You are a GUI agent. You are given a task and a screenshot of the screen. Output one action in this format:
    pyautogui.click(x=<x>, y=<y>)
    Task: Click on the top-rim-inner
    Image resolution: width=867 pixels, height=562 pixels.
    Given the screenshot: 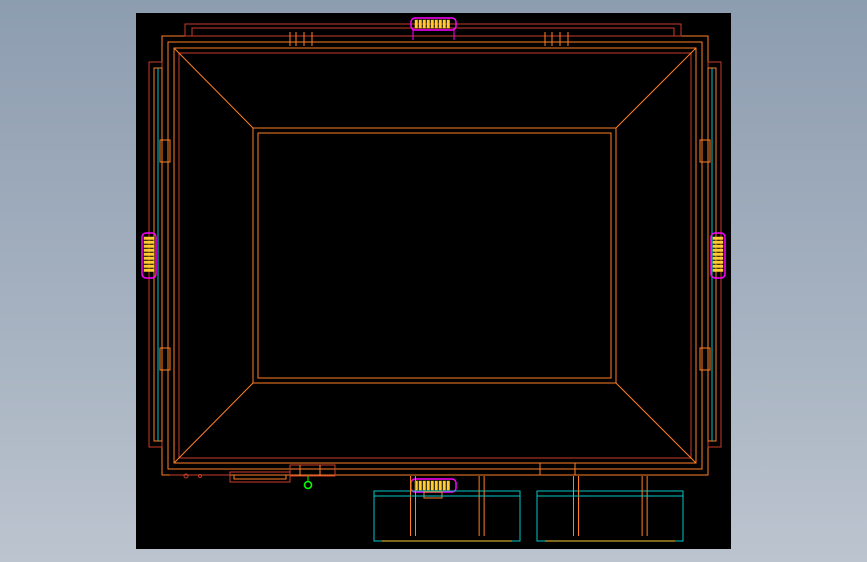 What is the action you would take?
    pyautogui.click(x=433, y=32)
    